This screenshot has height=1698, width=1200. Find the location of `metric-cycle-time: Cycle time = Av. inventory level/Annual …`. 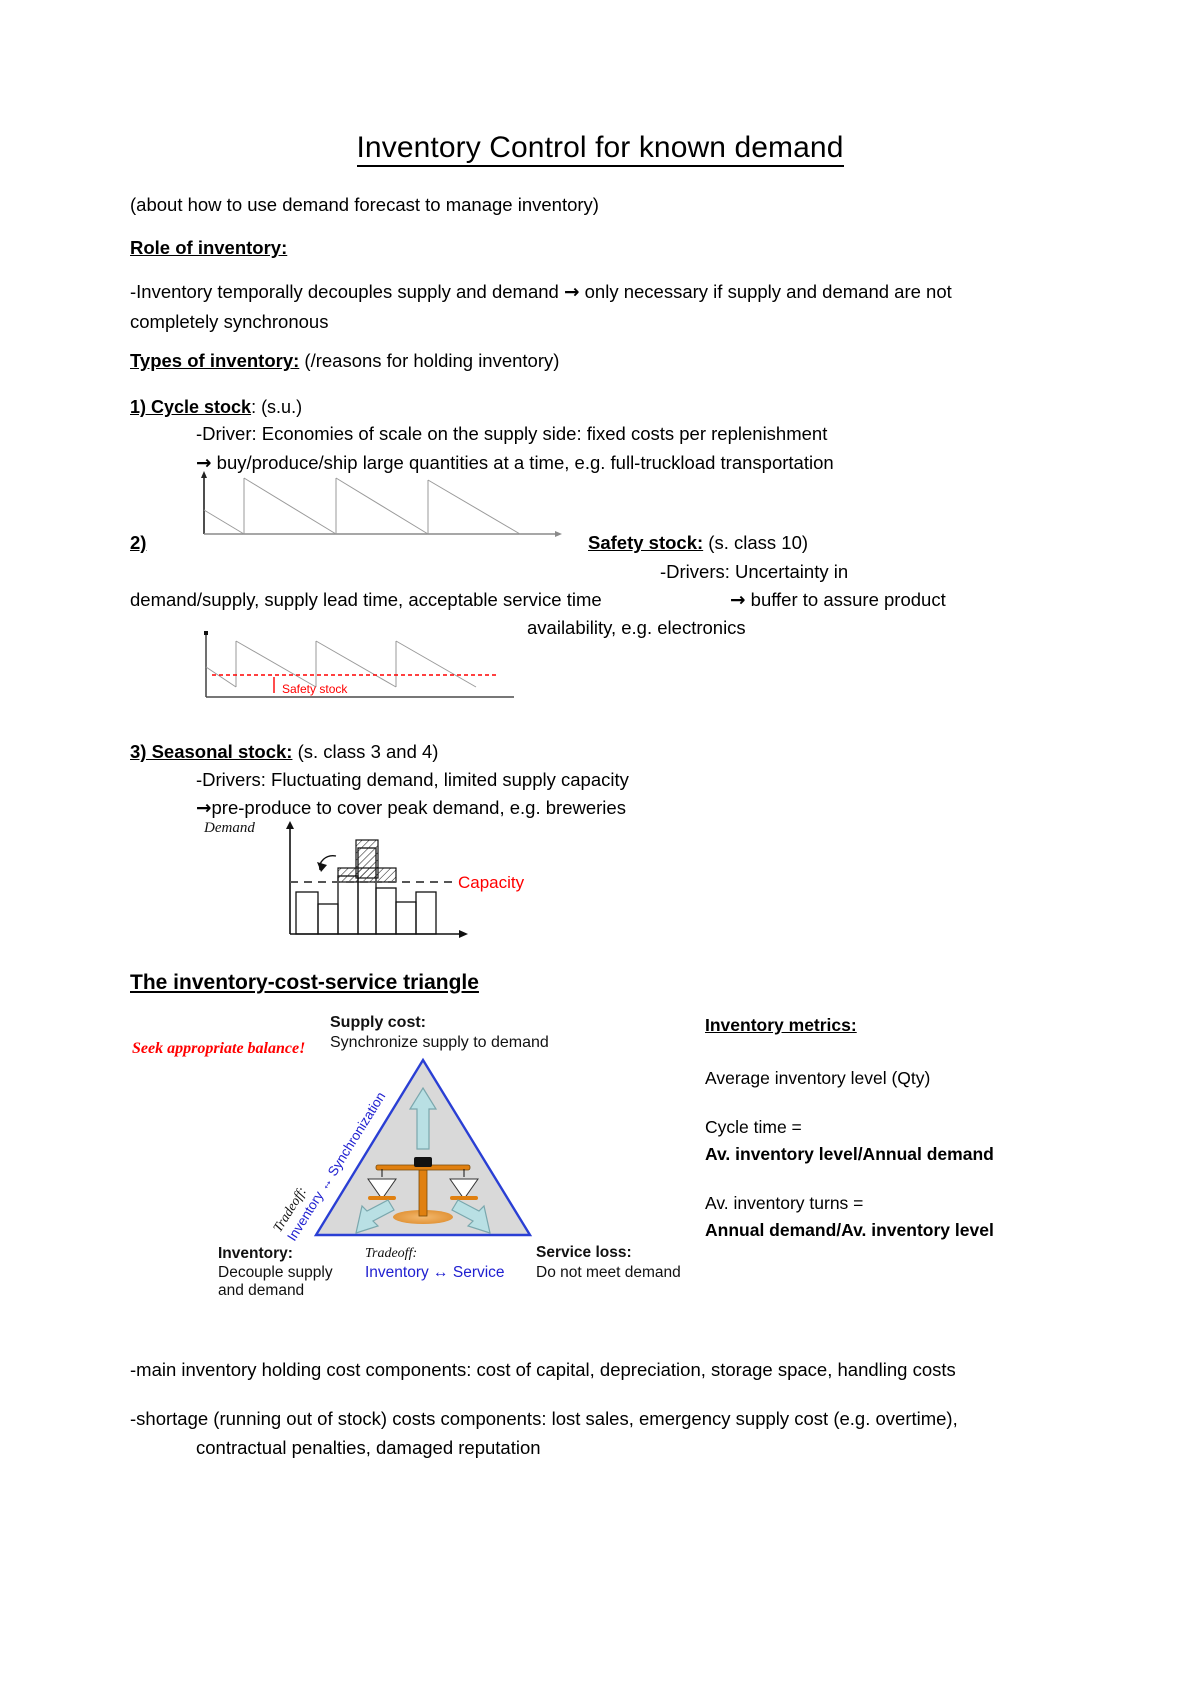

metric-cycle-time: Cycle time = Av. inventory level/Annual … is located at coordinates (855, 1141).